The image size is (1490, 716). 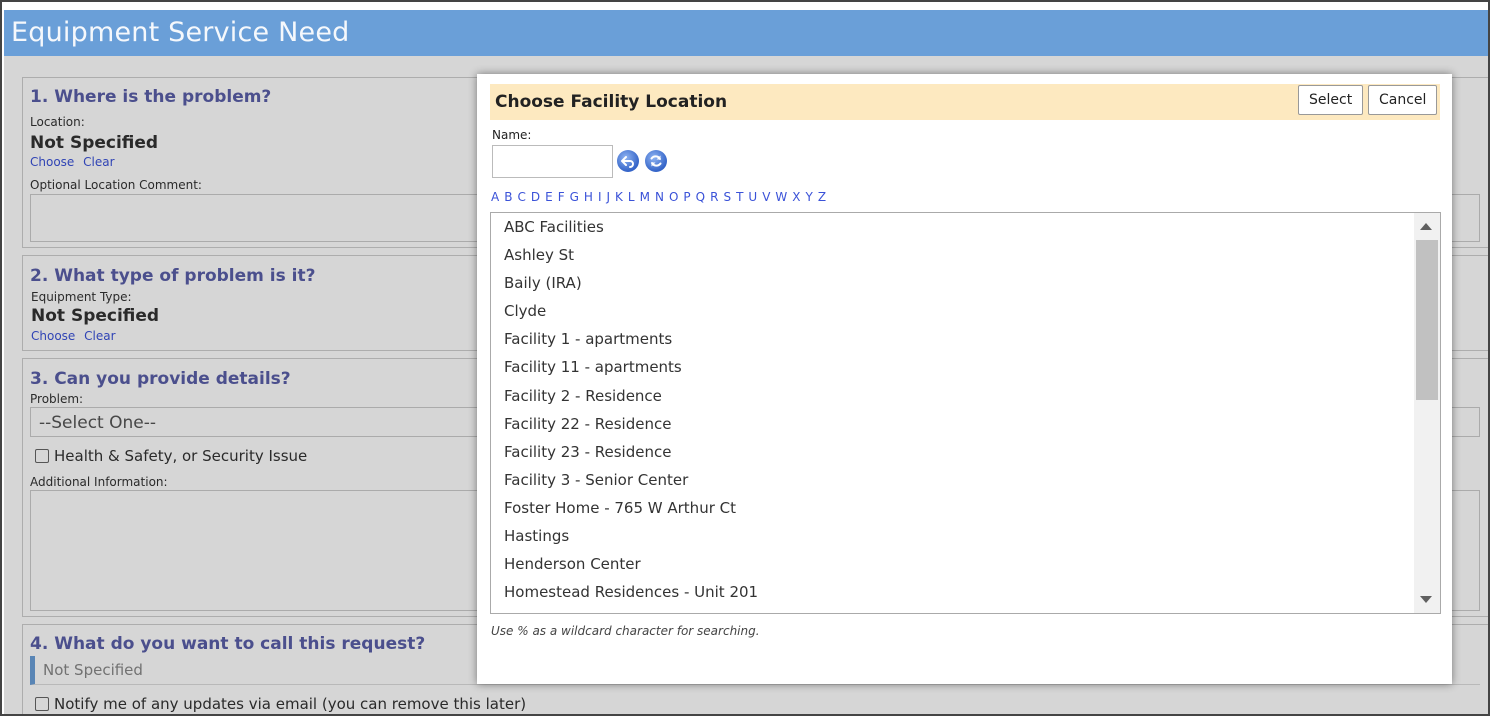 What do you see at coordinates (686, 197) in the screenshot?
I see `alphabet-letter-p: P` at bounding box center [686, 197].